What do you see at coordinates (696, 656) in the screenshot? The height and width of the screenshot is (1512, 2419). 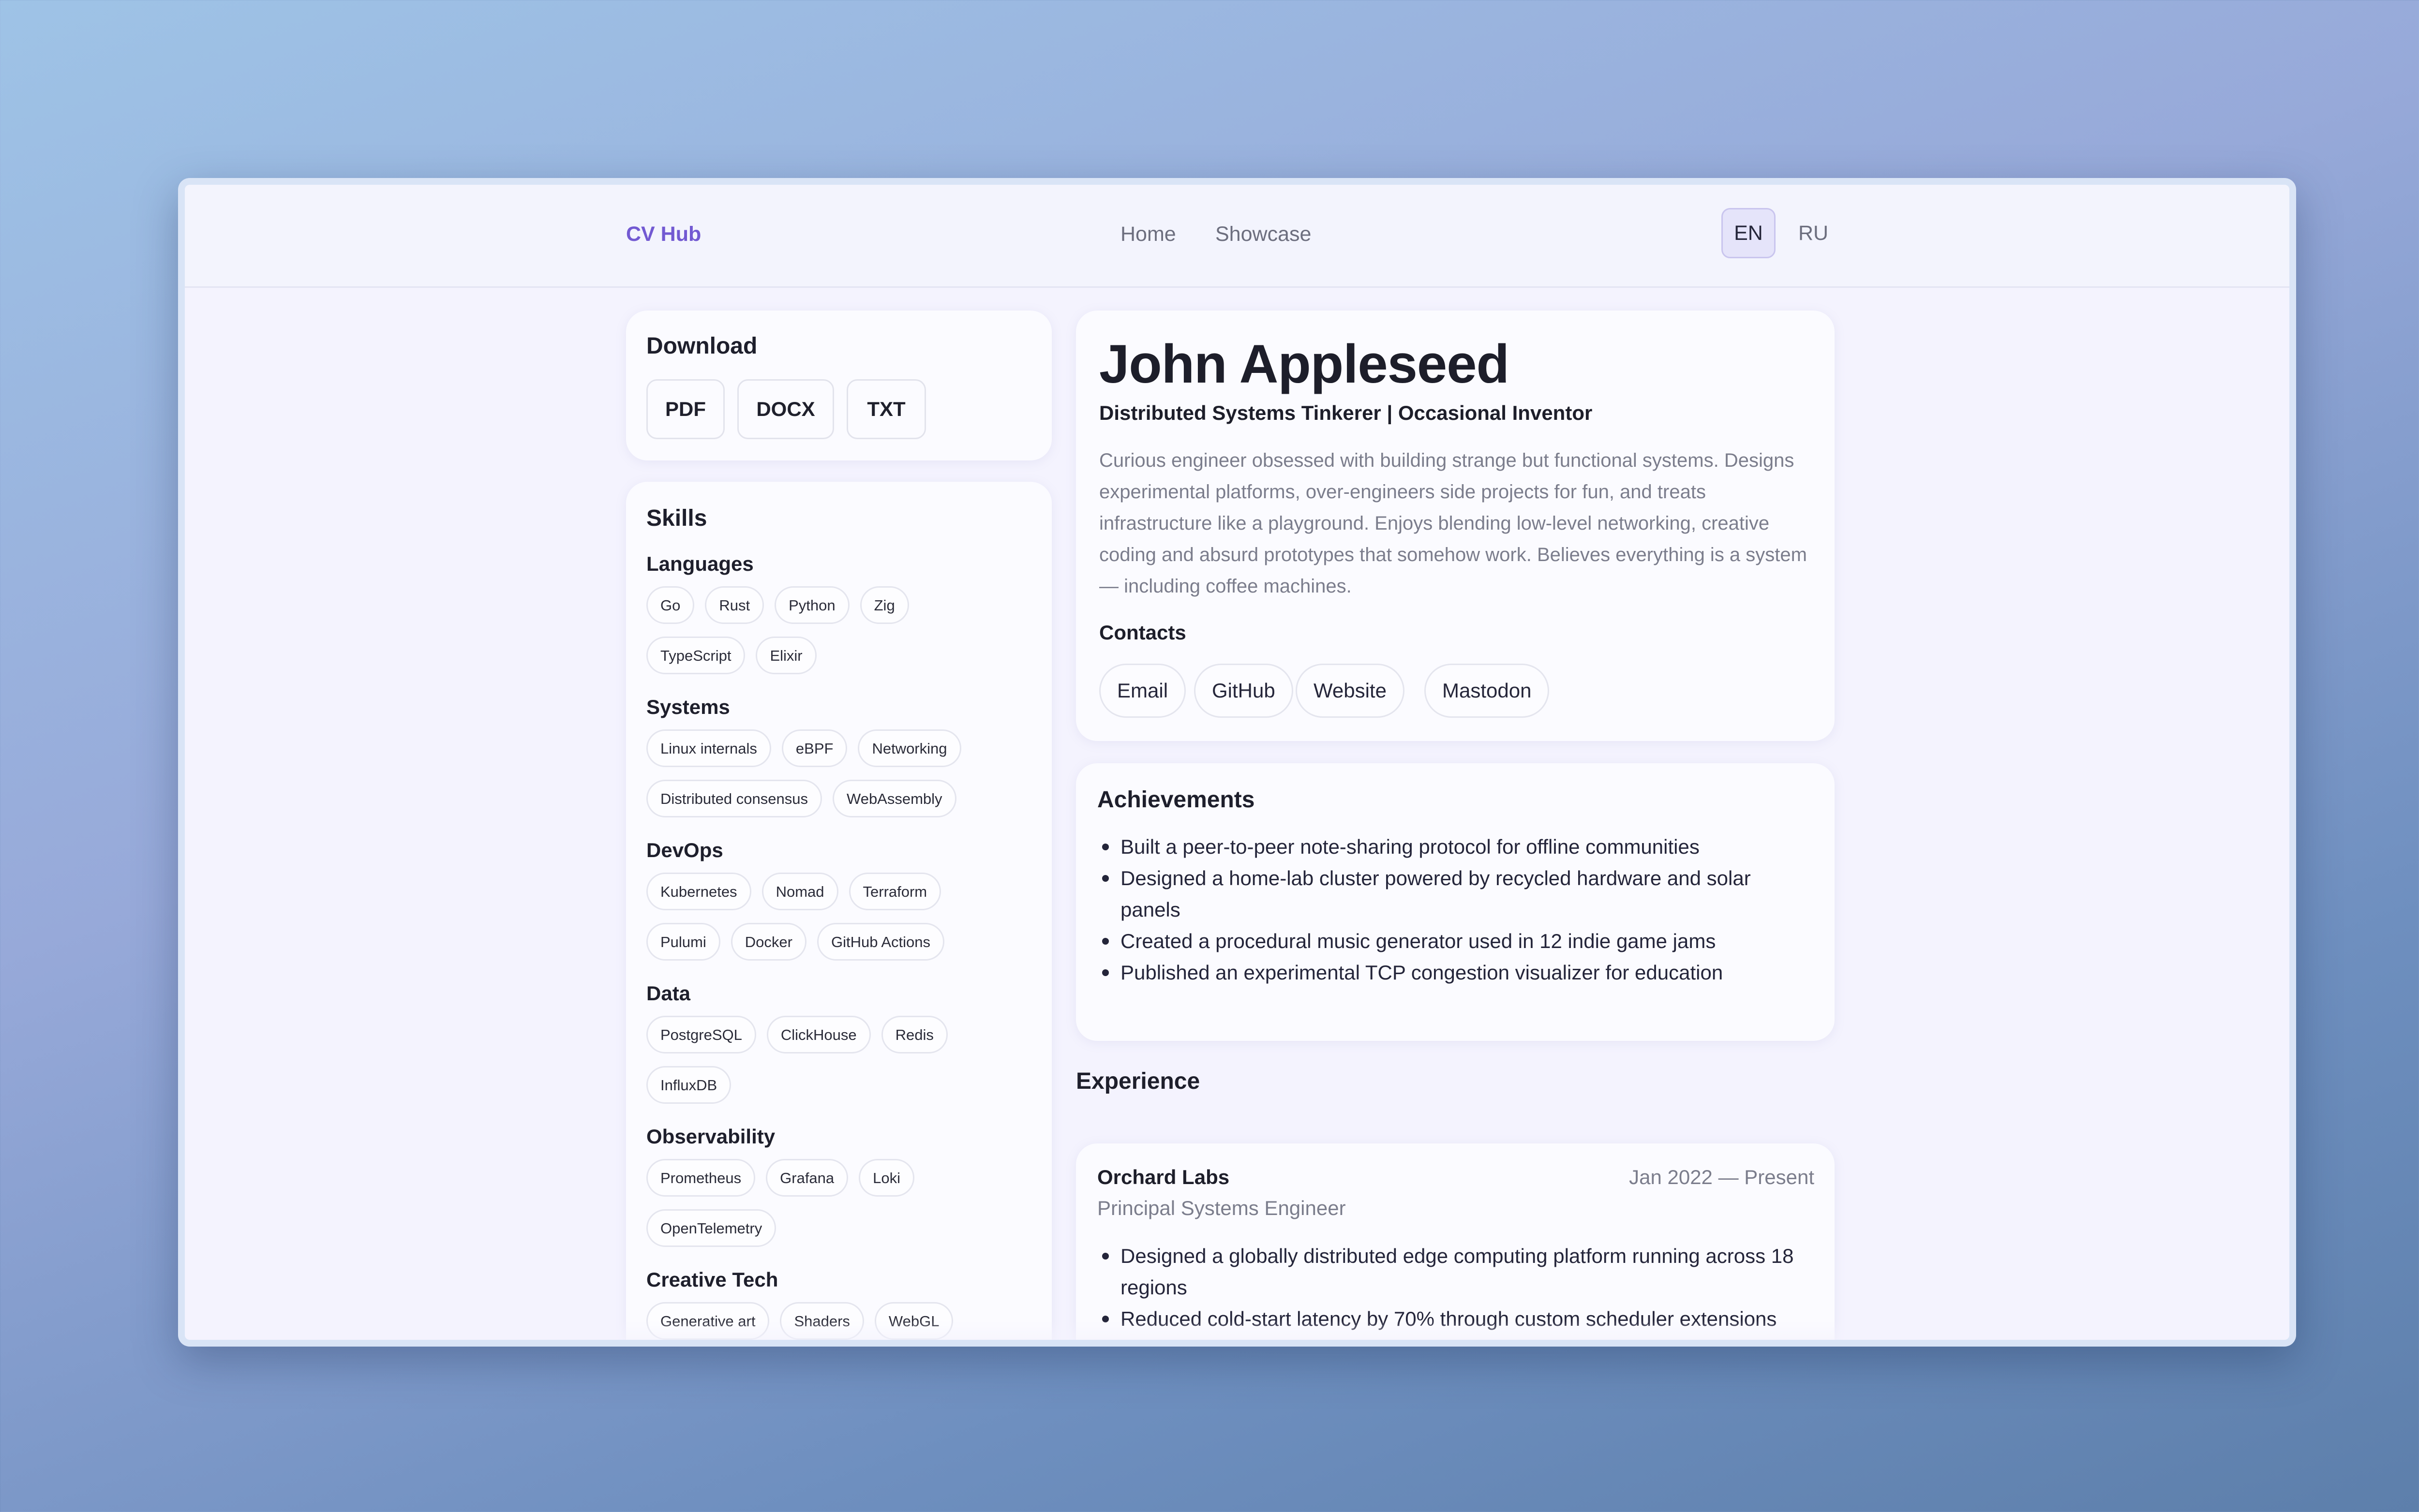 I see `skill-tag: TypeScript` at bounding box center [696, 656].